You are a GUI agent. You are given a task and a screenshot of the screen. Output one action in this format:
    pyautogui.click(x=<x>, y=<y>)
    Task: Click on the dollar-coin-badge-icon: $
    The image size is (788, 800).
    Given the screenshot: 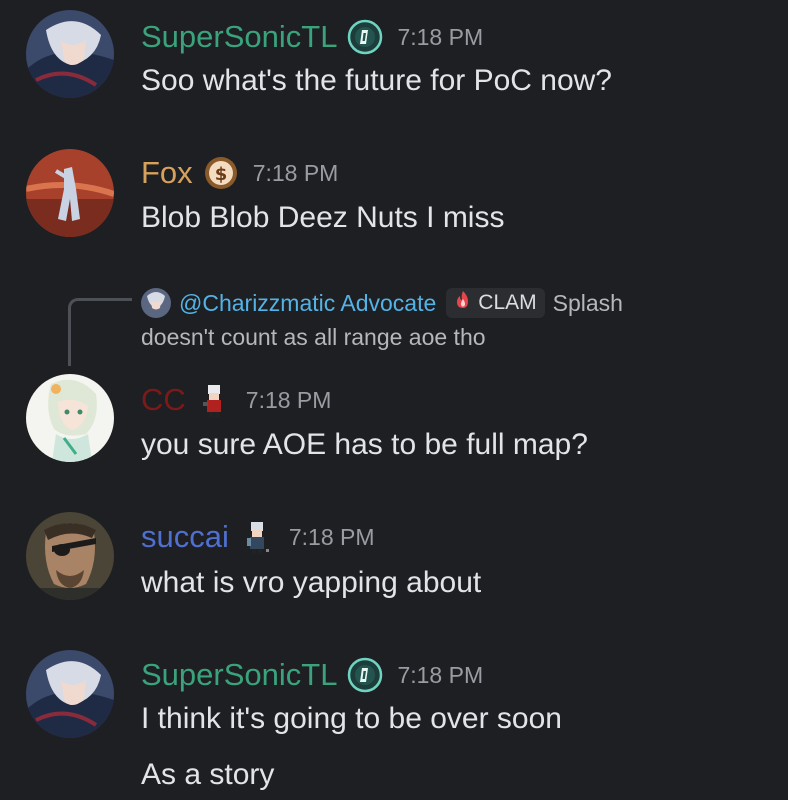 What is the action you would take?
    pyautogui.click(x=221, y=173)
    